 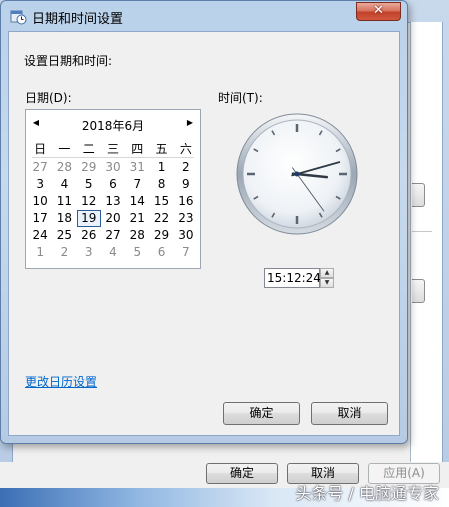 I want to click on spin-up-icon: ▲, so click(x=327, y=273).